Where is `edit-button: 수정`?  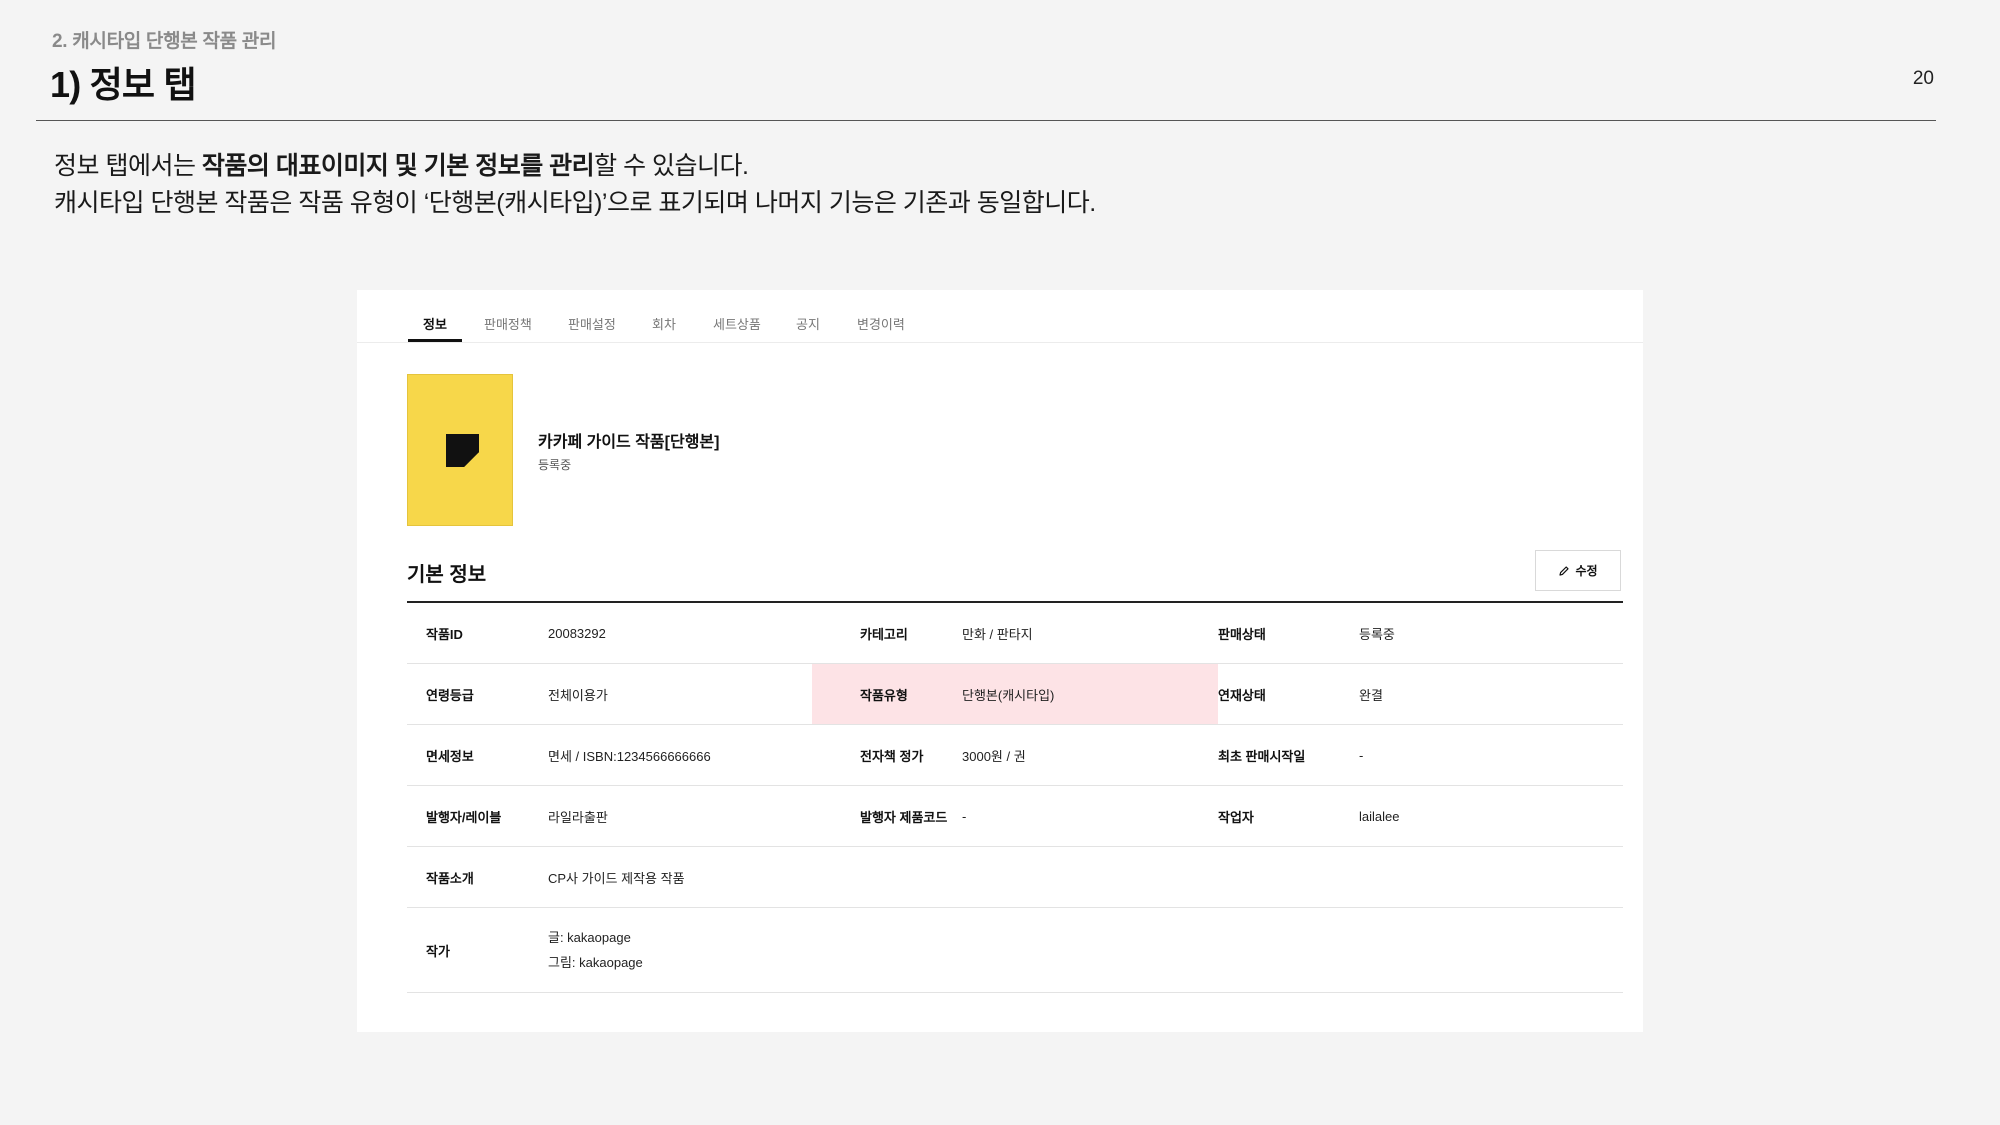
edit-button: 수정 is located at coordinates (1578, 570).